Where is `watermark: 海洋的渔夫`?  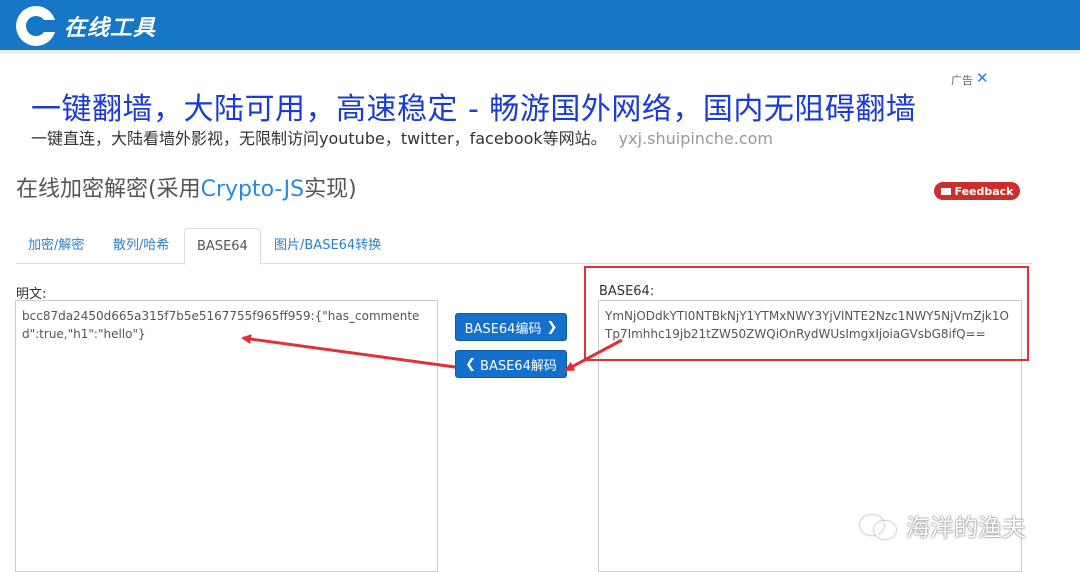
watermark: 海洋的渔夫 is located at coordinates (942, 525).